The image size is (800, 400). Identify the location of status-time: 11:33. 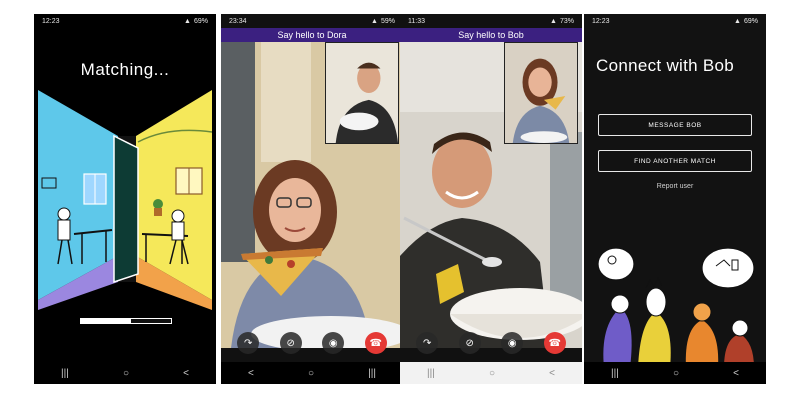
(416, 21).